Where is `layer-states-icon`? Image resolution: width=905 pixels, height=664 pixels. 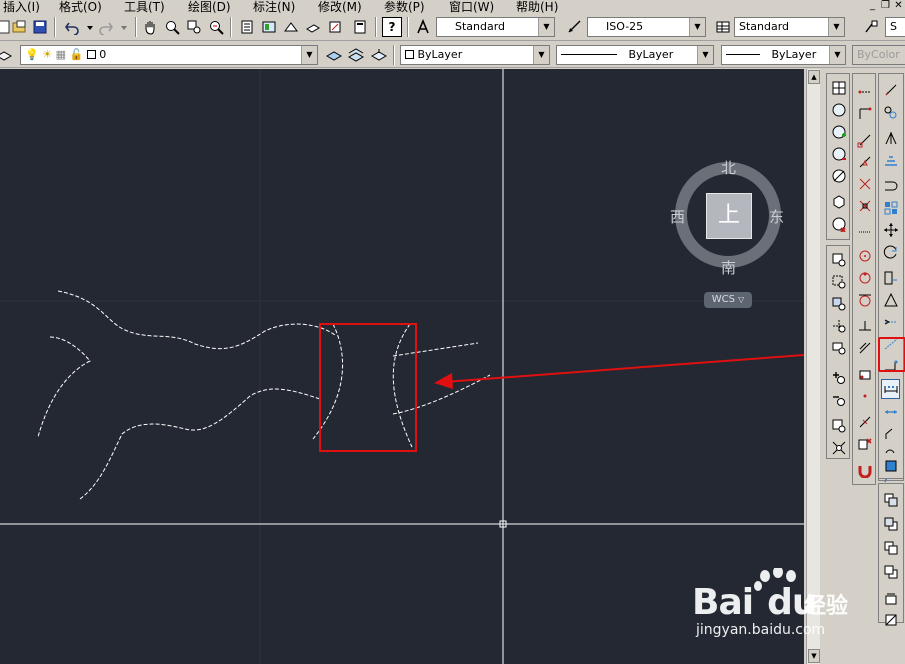 layer-states-icon is located at coordinates (379, 55).